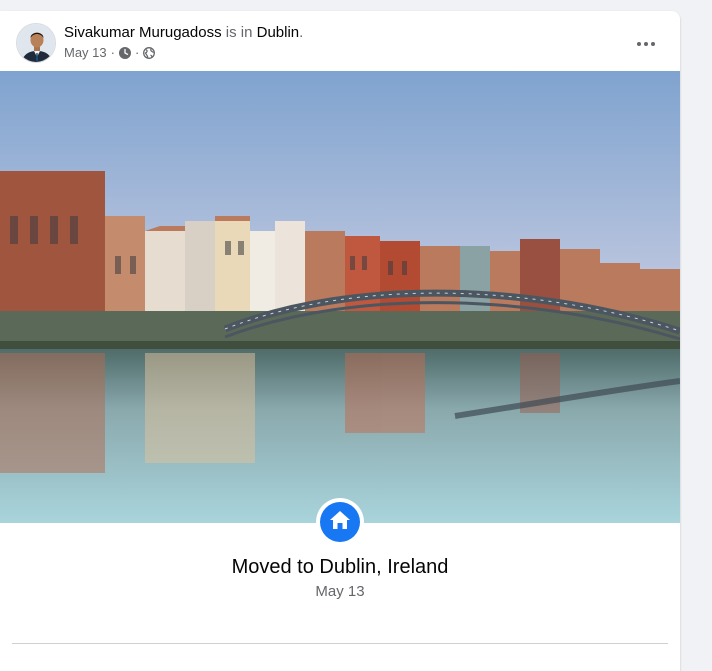 This screenshot has height=671, width=712. I want to click on post-headline: Sivakumar Murugadoss is in Dublin., so click(183, 32).